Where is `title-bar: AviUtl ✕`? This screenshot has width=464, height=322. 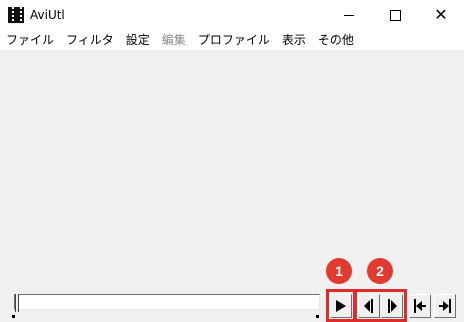 title-bar: AviUtl ✕ is located at coordinates (232, 15).